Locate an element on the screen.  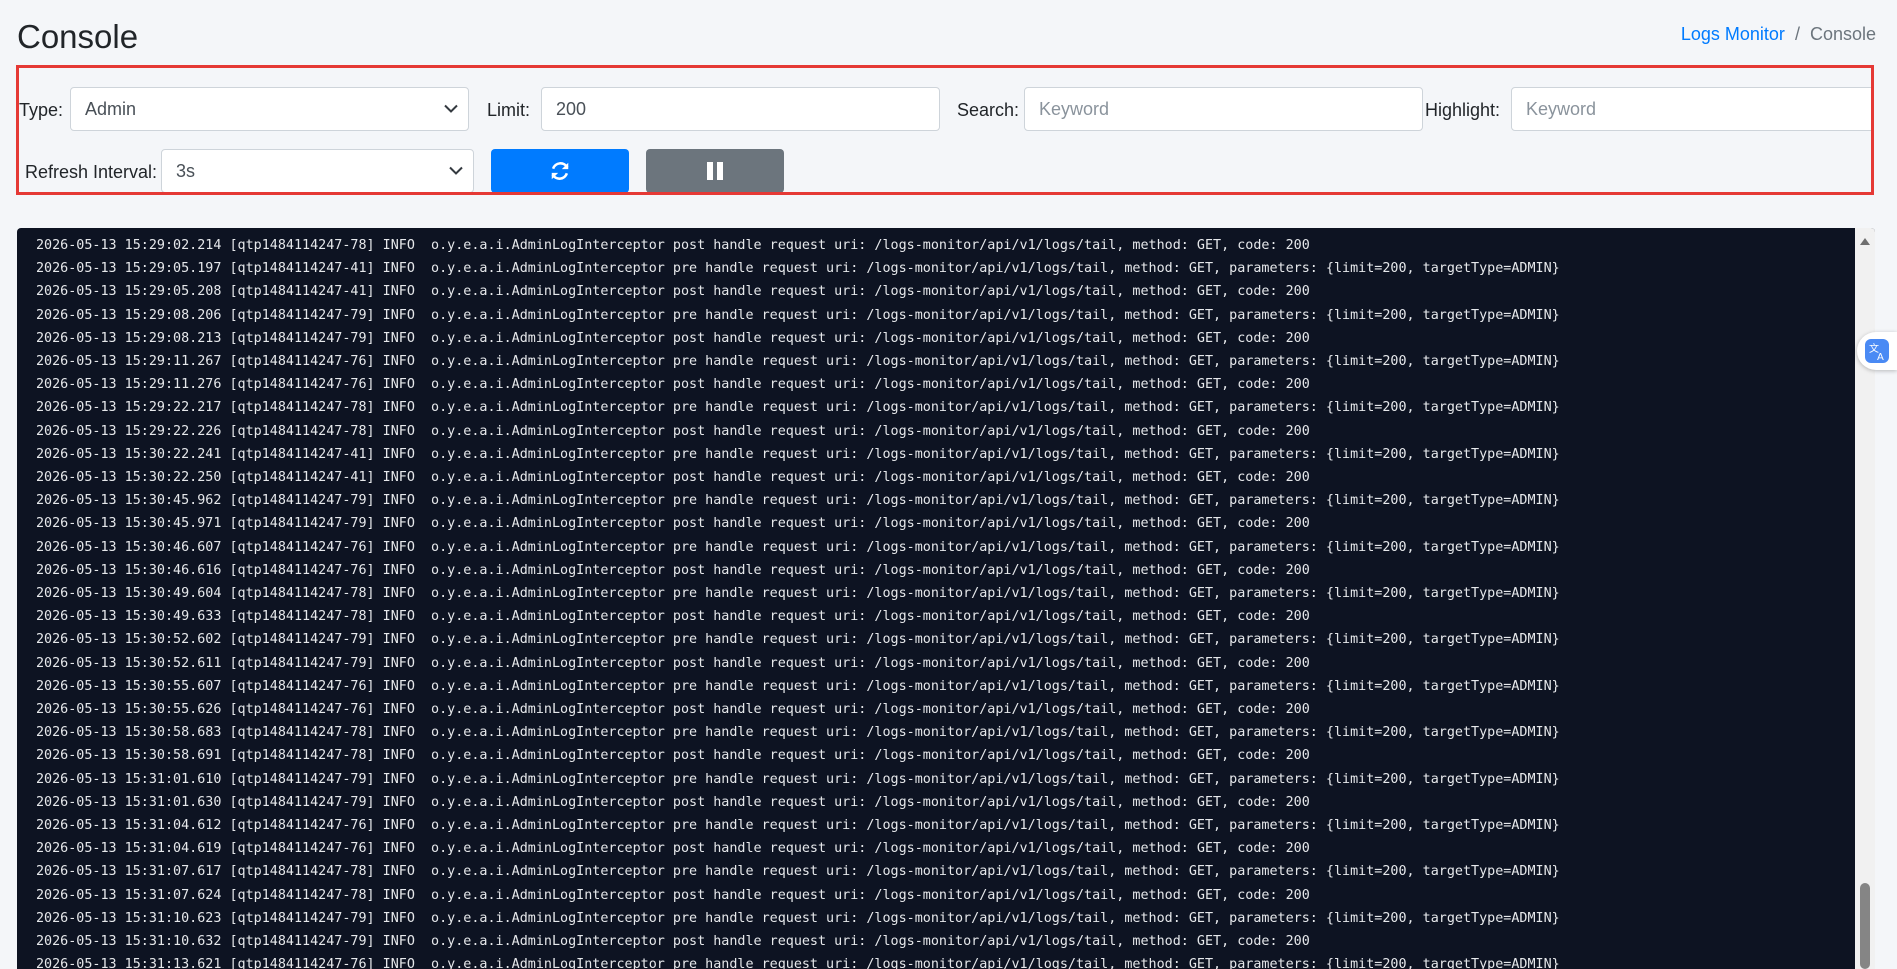
scroll-up-arrow-icon is located at coordinates (1865, 241).